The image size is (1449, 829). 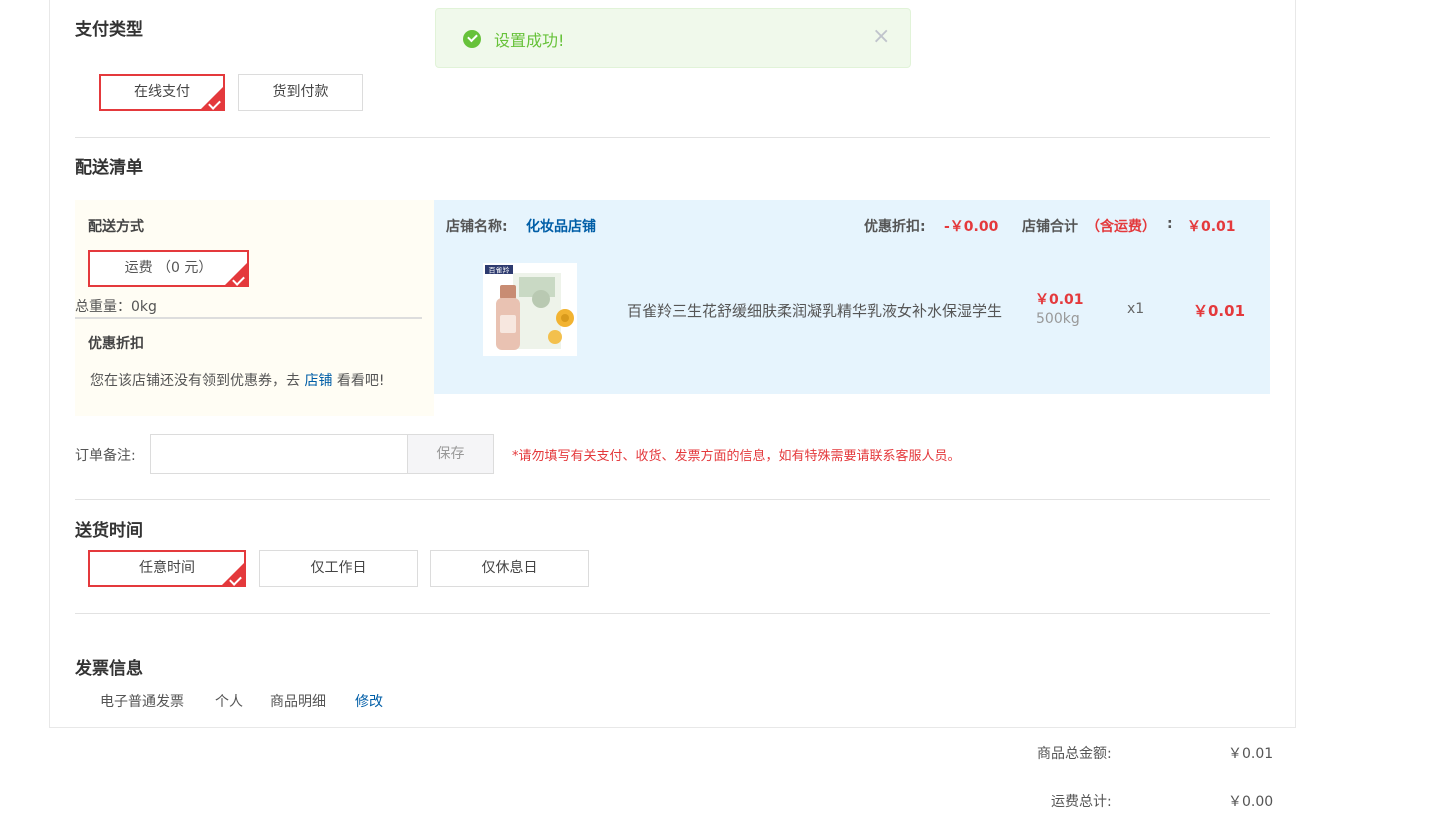 I want to click on payment-cod-option: 货到付款, so click(x=300, y=92).